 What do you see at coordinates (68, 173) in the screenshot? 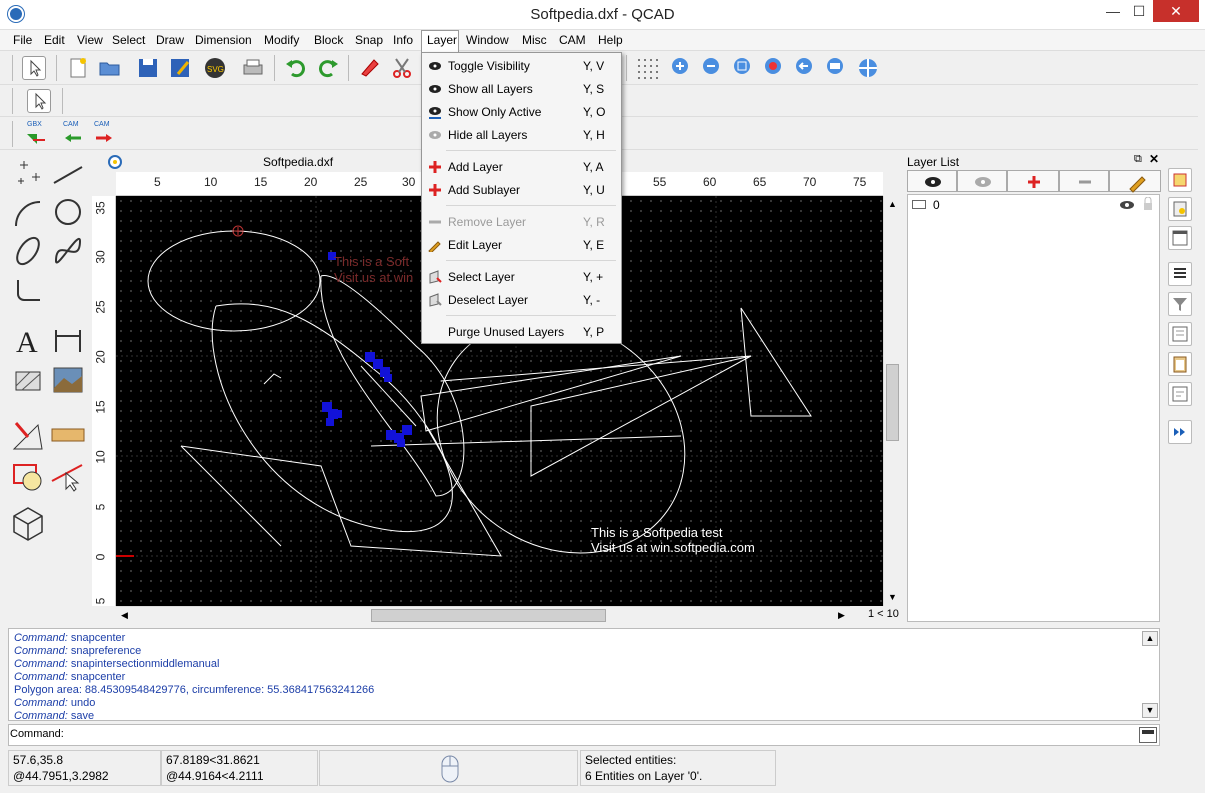
I see `line-tool-button` at bounding box center [68, 173].